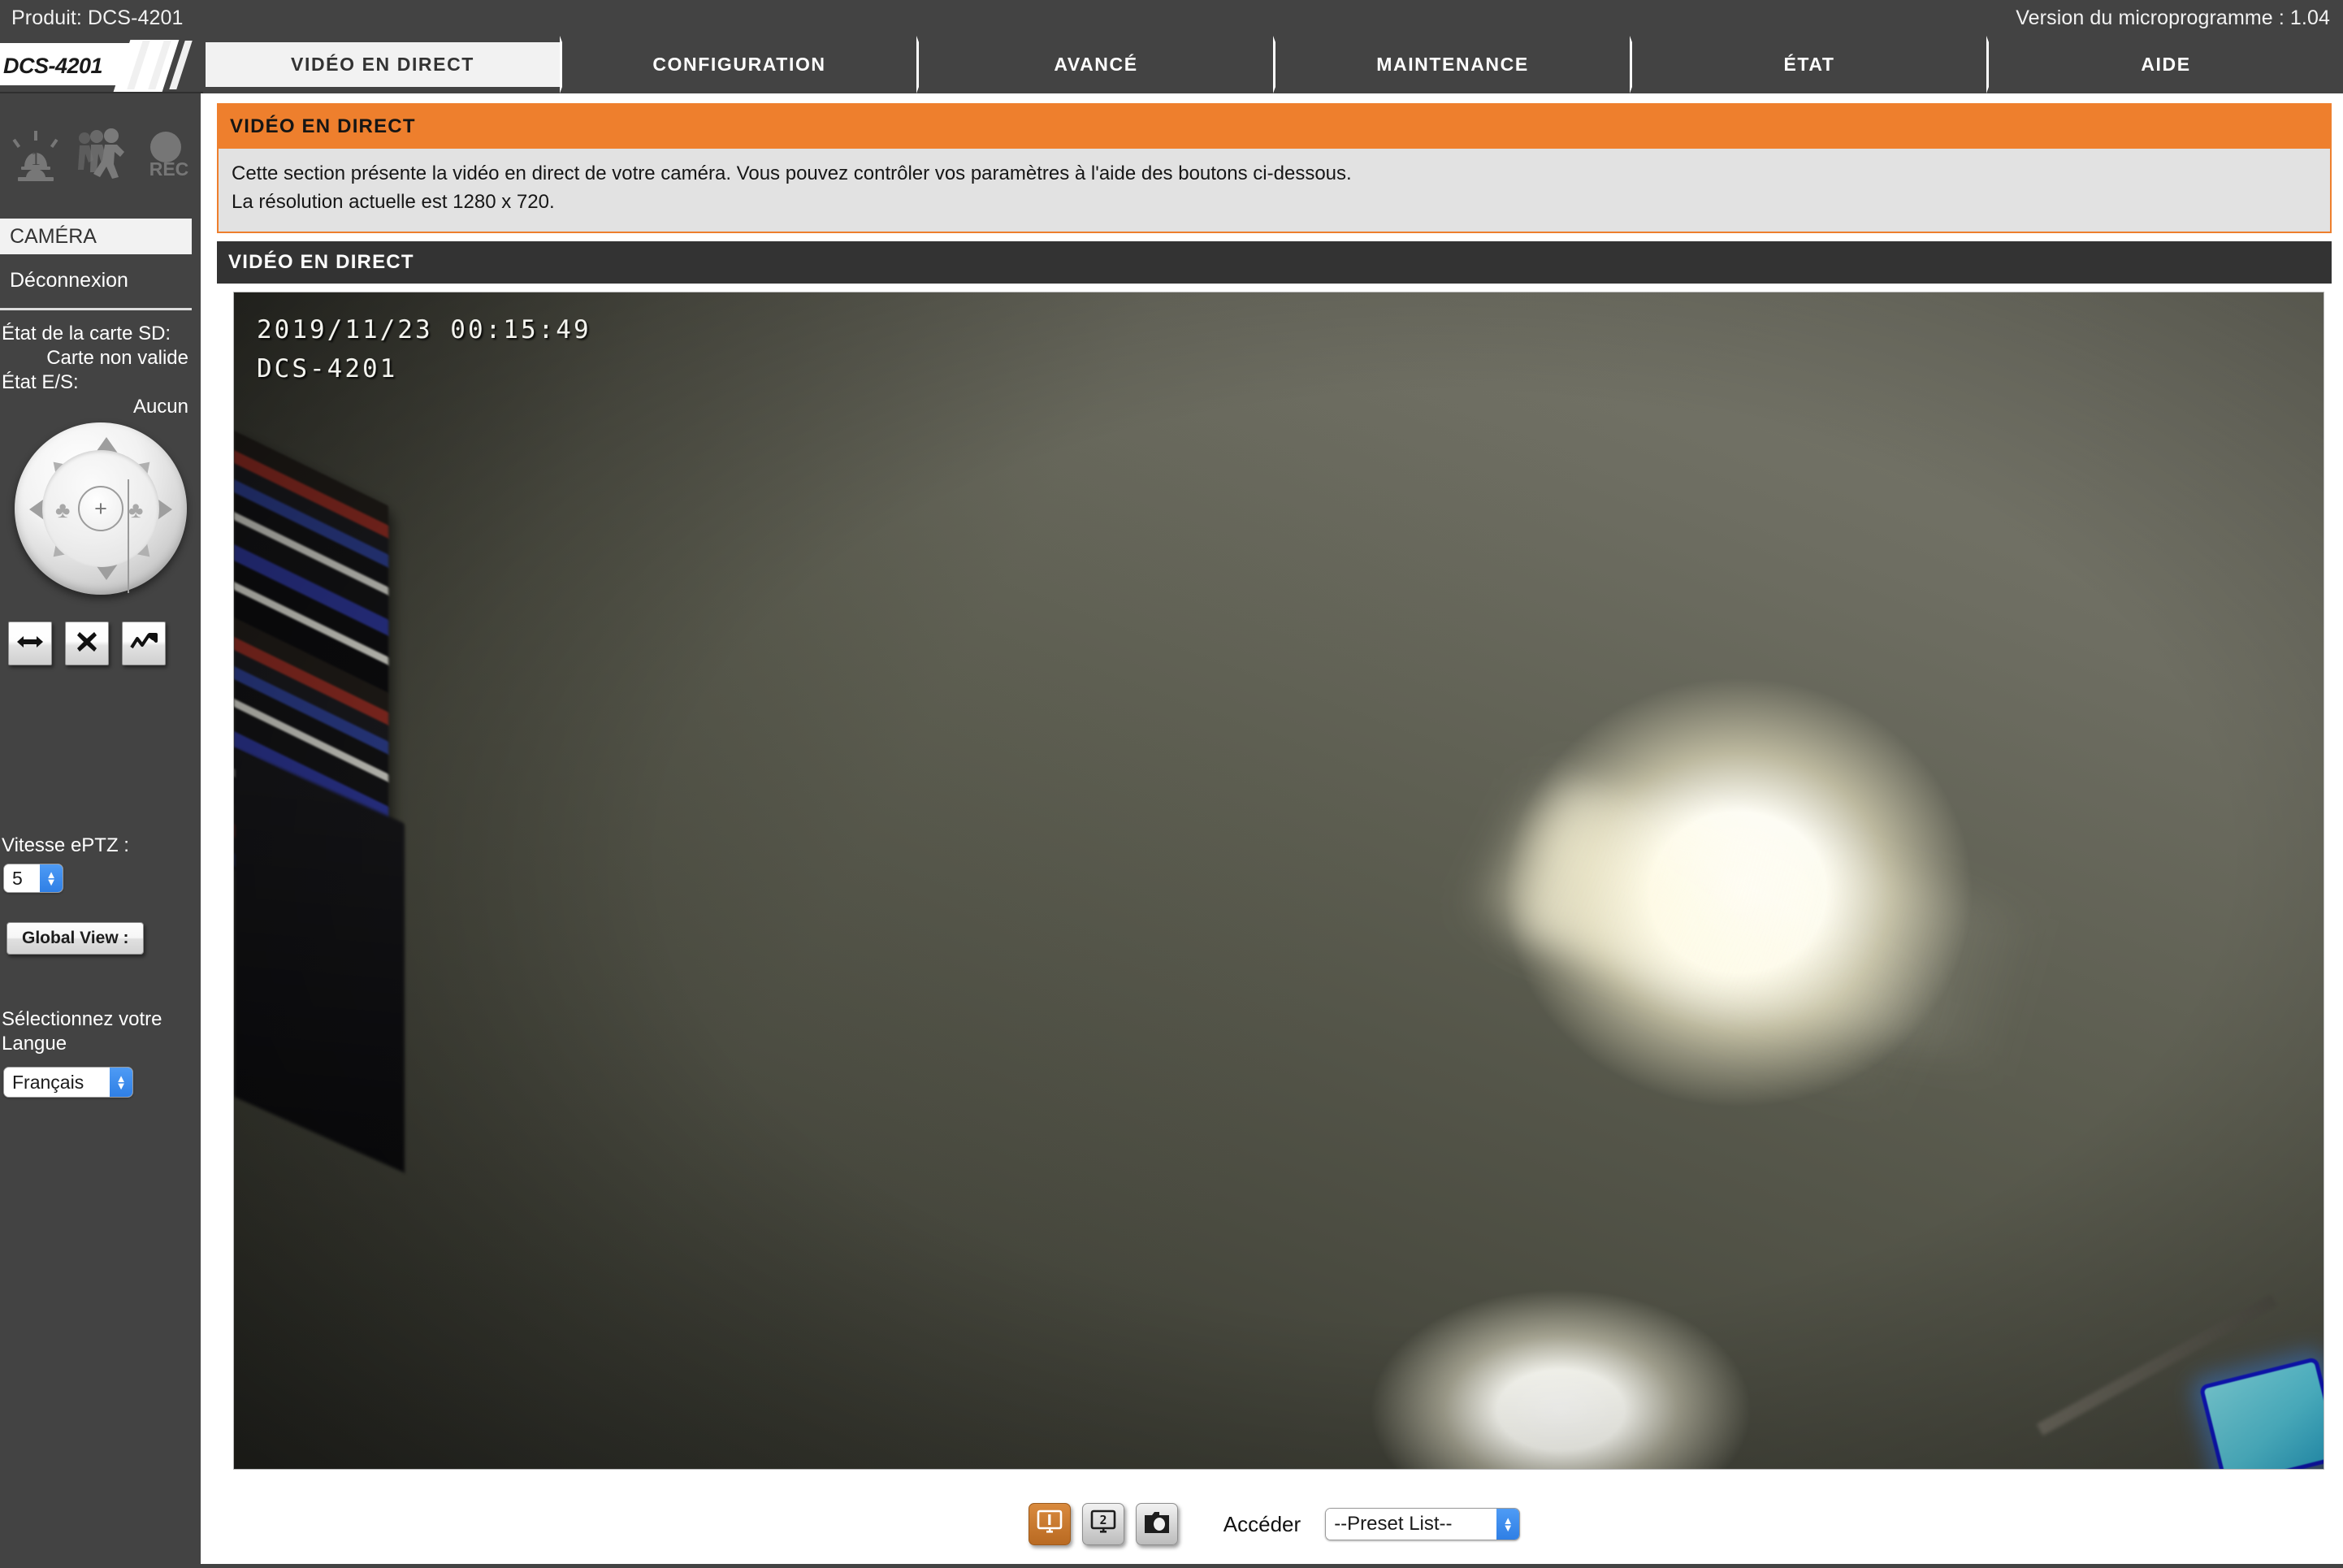 This screenshot has width=2343, height=1568. I want to click on stop-icon, so click(87, 643).